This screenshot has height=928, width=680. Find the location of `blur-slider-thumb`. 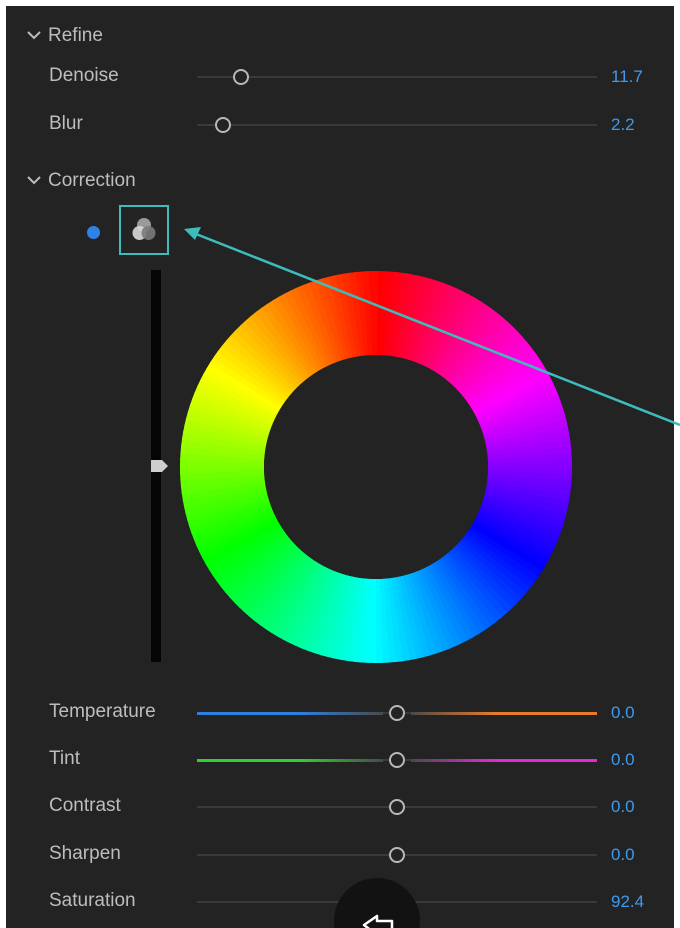

blur-slider-thumb is located at coordinates (223, 125).